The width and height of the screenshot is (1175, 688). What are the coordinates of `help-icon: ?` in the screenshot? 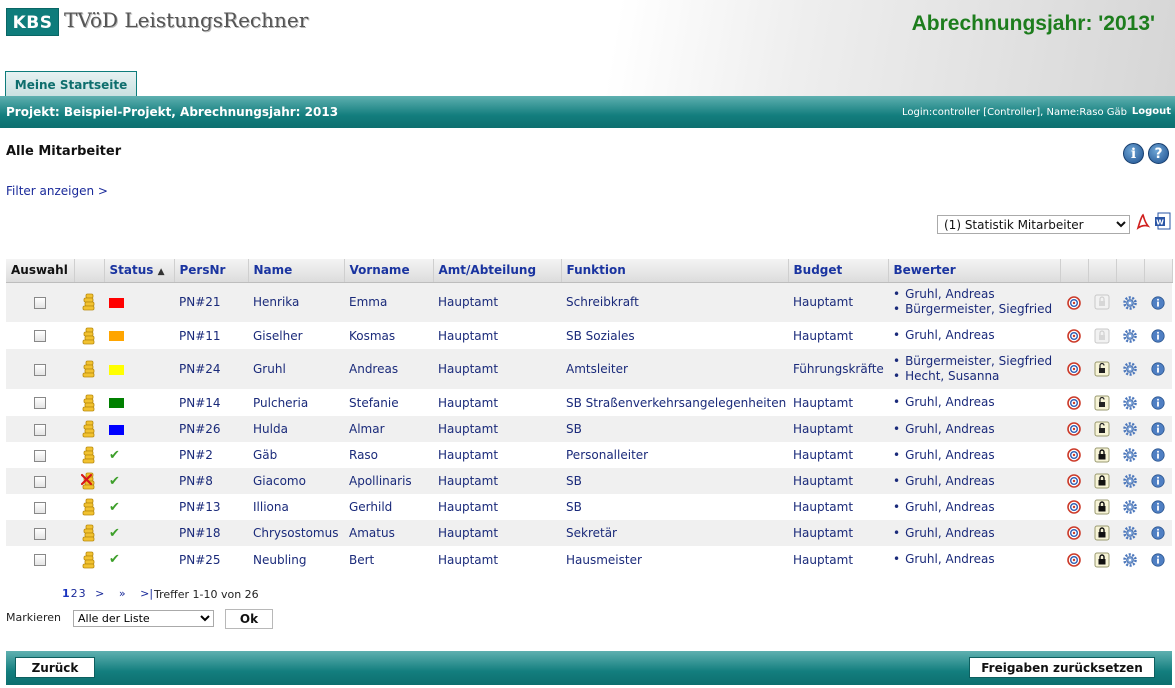 It's located at (1158, 153).